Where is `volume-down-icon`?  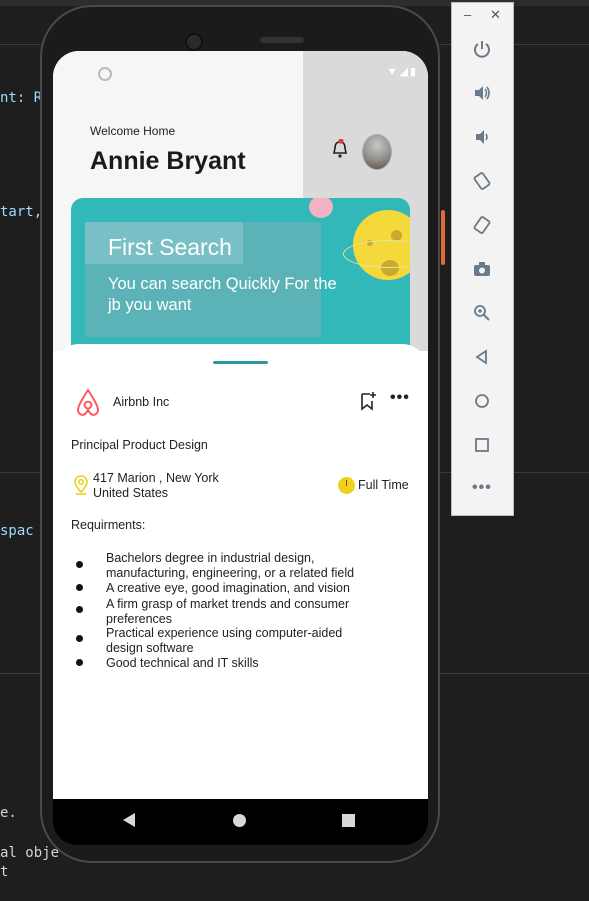 volume-down-icon is located at coordinates (482, 137).